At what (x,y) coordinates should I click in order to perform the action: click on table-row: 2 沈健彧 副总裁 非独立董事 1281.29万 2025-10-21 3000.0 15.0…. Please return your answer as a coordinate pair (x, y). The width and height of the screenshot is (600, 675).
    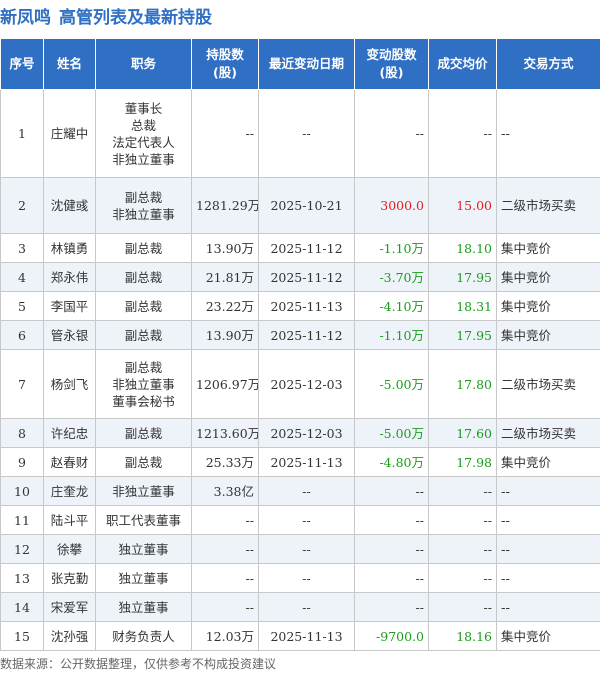
    Looking at the image, I should click on (300, 205).